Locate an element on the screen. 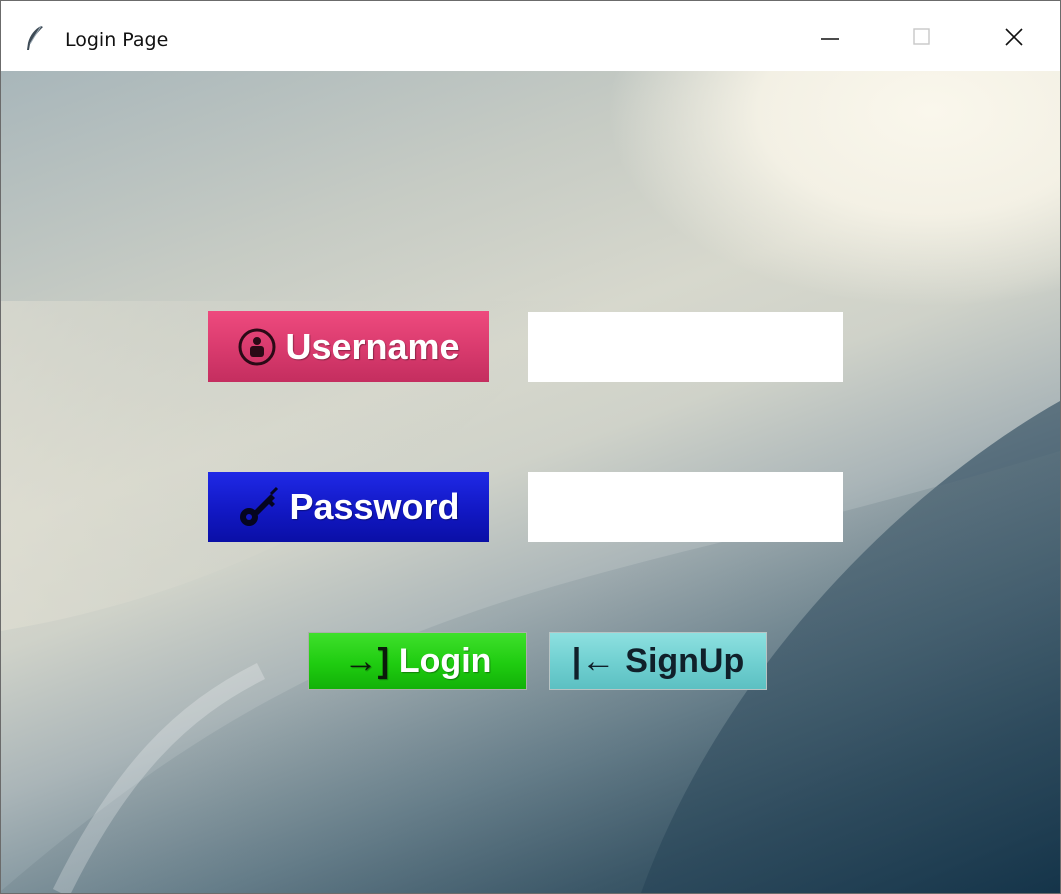  key-icon is located at coordinates (259, 506).